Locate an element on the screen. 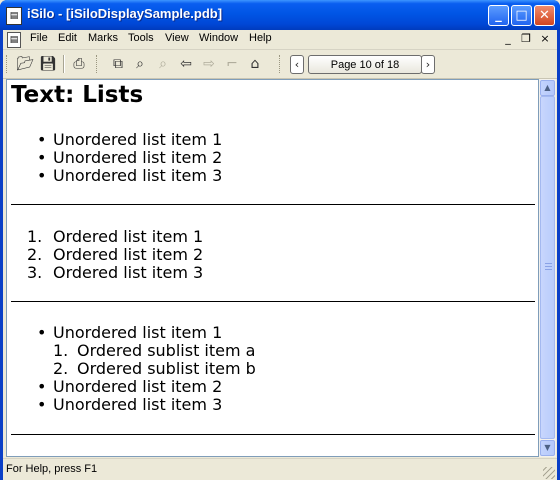 The width and height of the screenshot is (560, 480). back-icon: ⇦ is located at coordinates (186, 64).